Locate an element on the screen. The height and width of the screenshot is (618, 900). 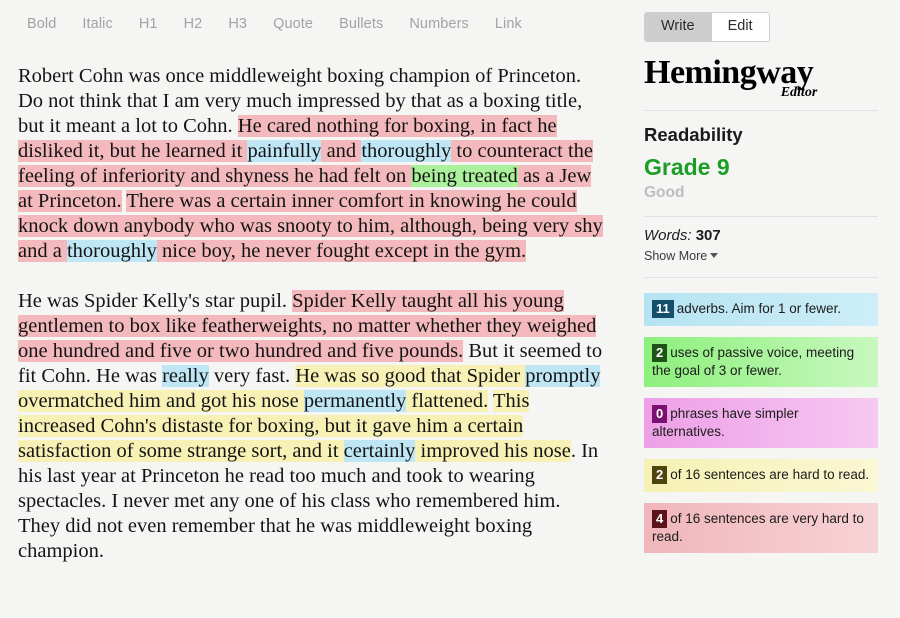
show-more-toggle: Show More is located at coordinates (681, 255).